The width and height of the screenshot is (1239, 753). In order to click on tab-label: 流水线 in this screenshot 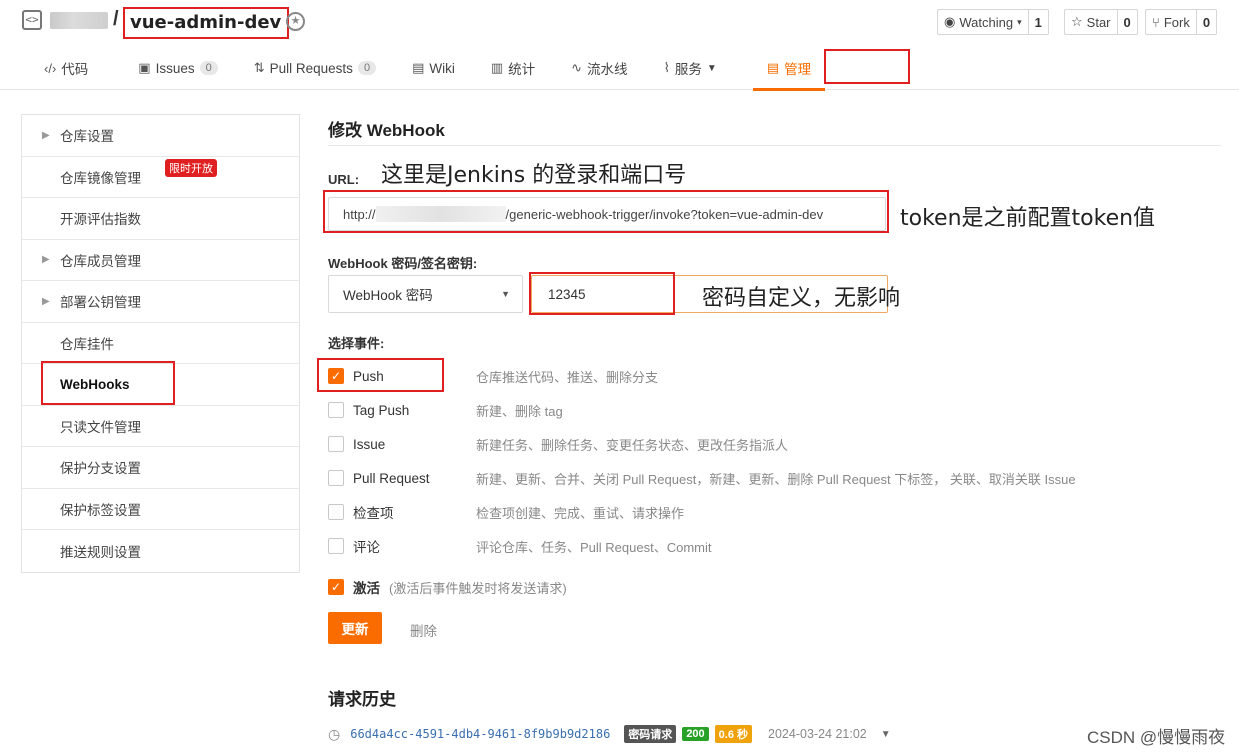, I will do `click(607, 69)`.